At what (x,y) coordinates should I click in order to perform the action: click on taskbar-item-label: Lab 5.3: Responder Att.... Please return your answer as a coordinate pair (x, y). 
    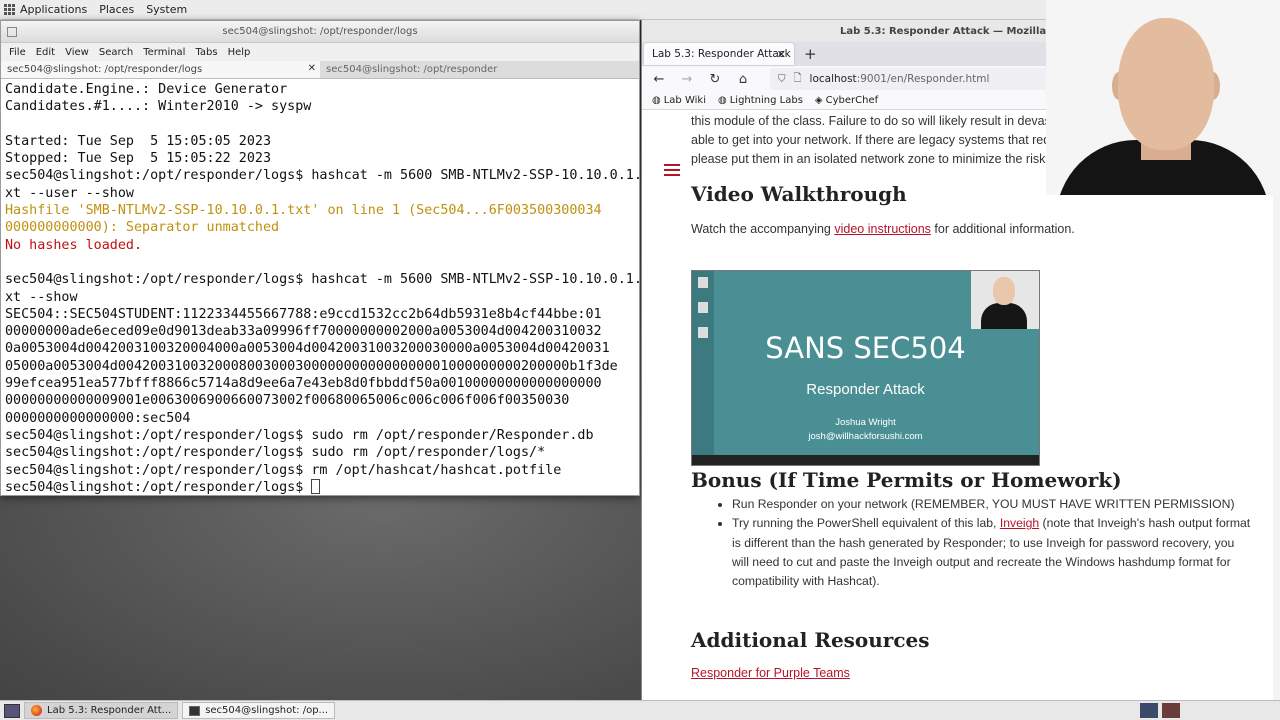
    Looking at the image, I should click on (109, 710).